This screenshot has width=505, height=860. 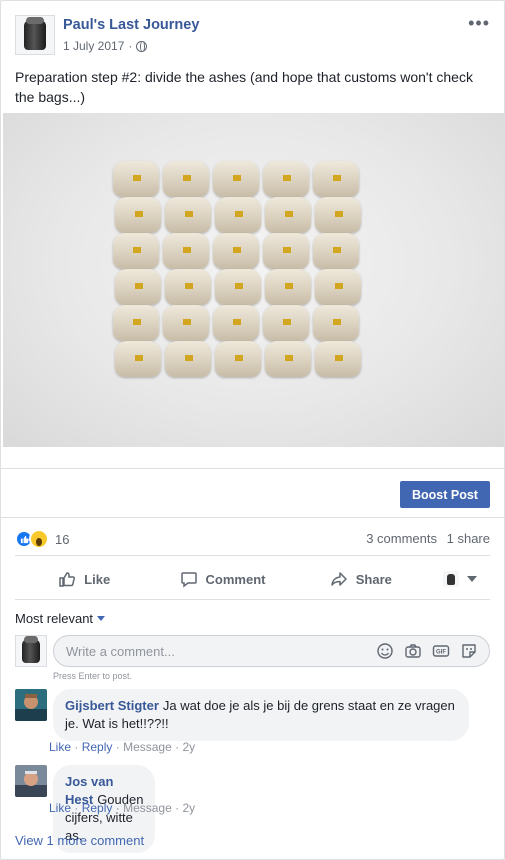 What do you see at coordinates (252, 458) in the screenshot?
I see `photo-footer-divider` at bounding box center [252, 458].